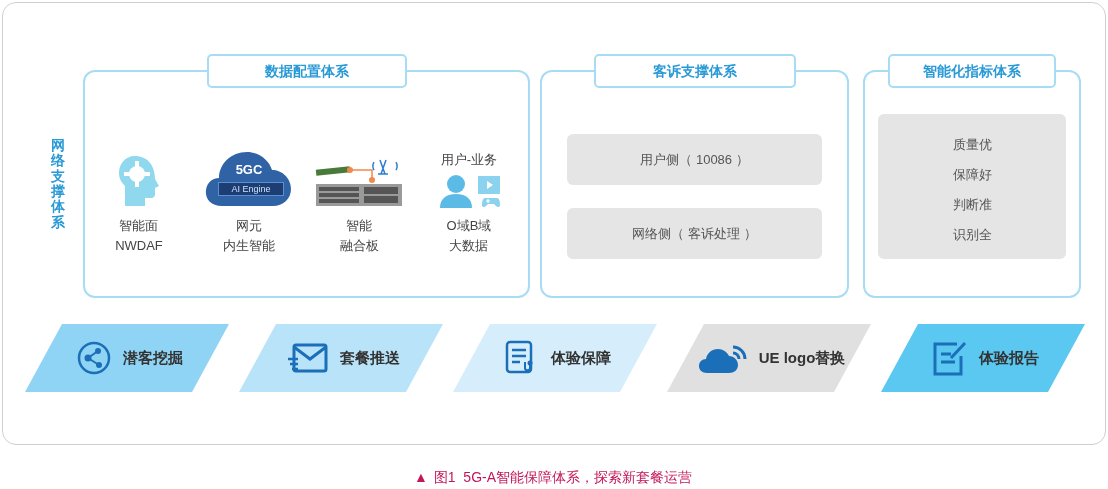 This screenshot has height=489, width=1108. I want to click on list-item: 识别全, so click(972, 235).